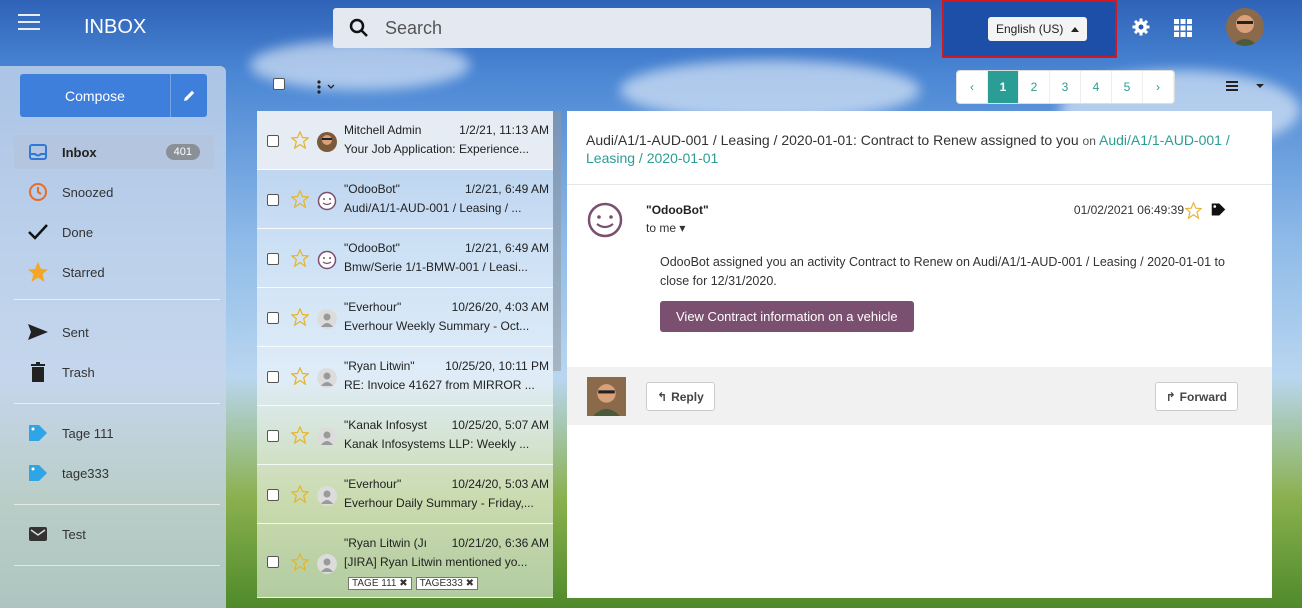 This screenshot has height=608, width=1302. Describe the element at coordinates (1183, 28) in the screenshot. I see `apps-grid-icon` at that location.